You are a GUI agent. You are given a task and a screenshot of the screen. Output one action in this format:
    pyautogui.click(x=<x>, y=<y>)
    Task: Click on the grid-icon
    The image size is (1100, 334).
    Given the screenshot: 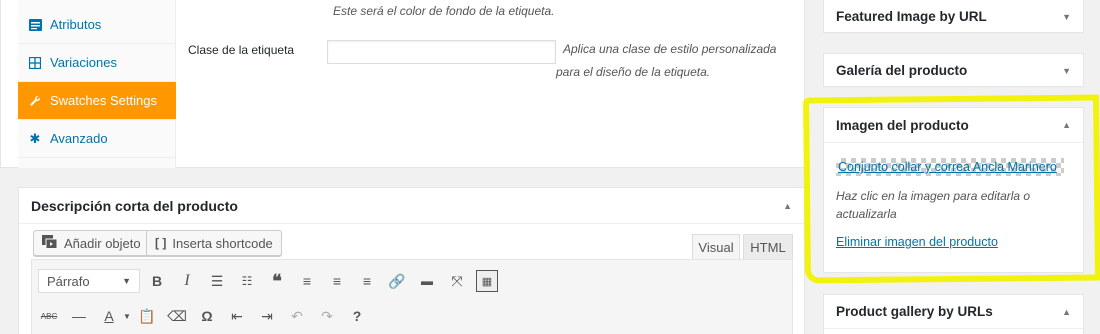 What is the action you would take?
    pyautogui.click(x=35, y=63)
    